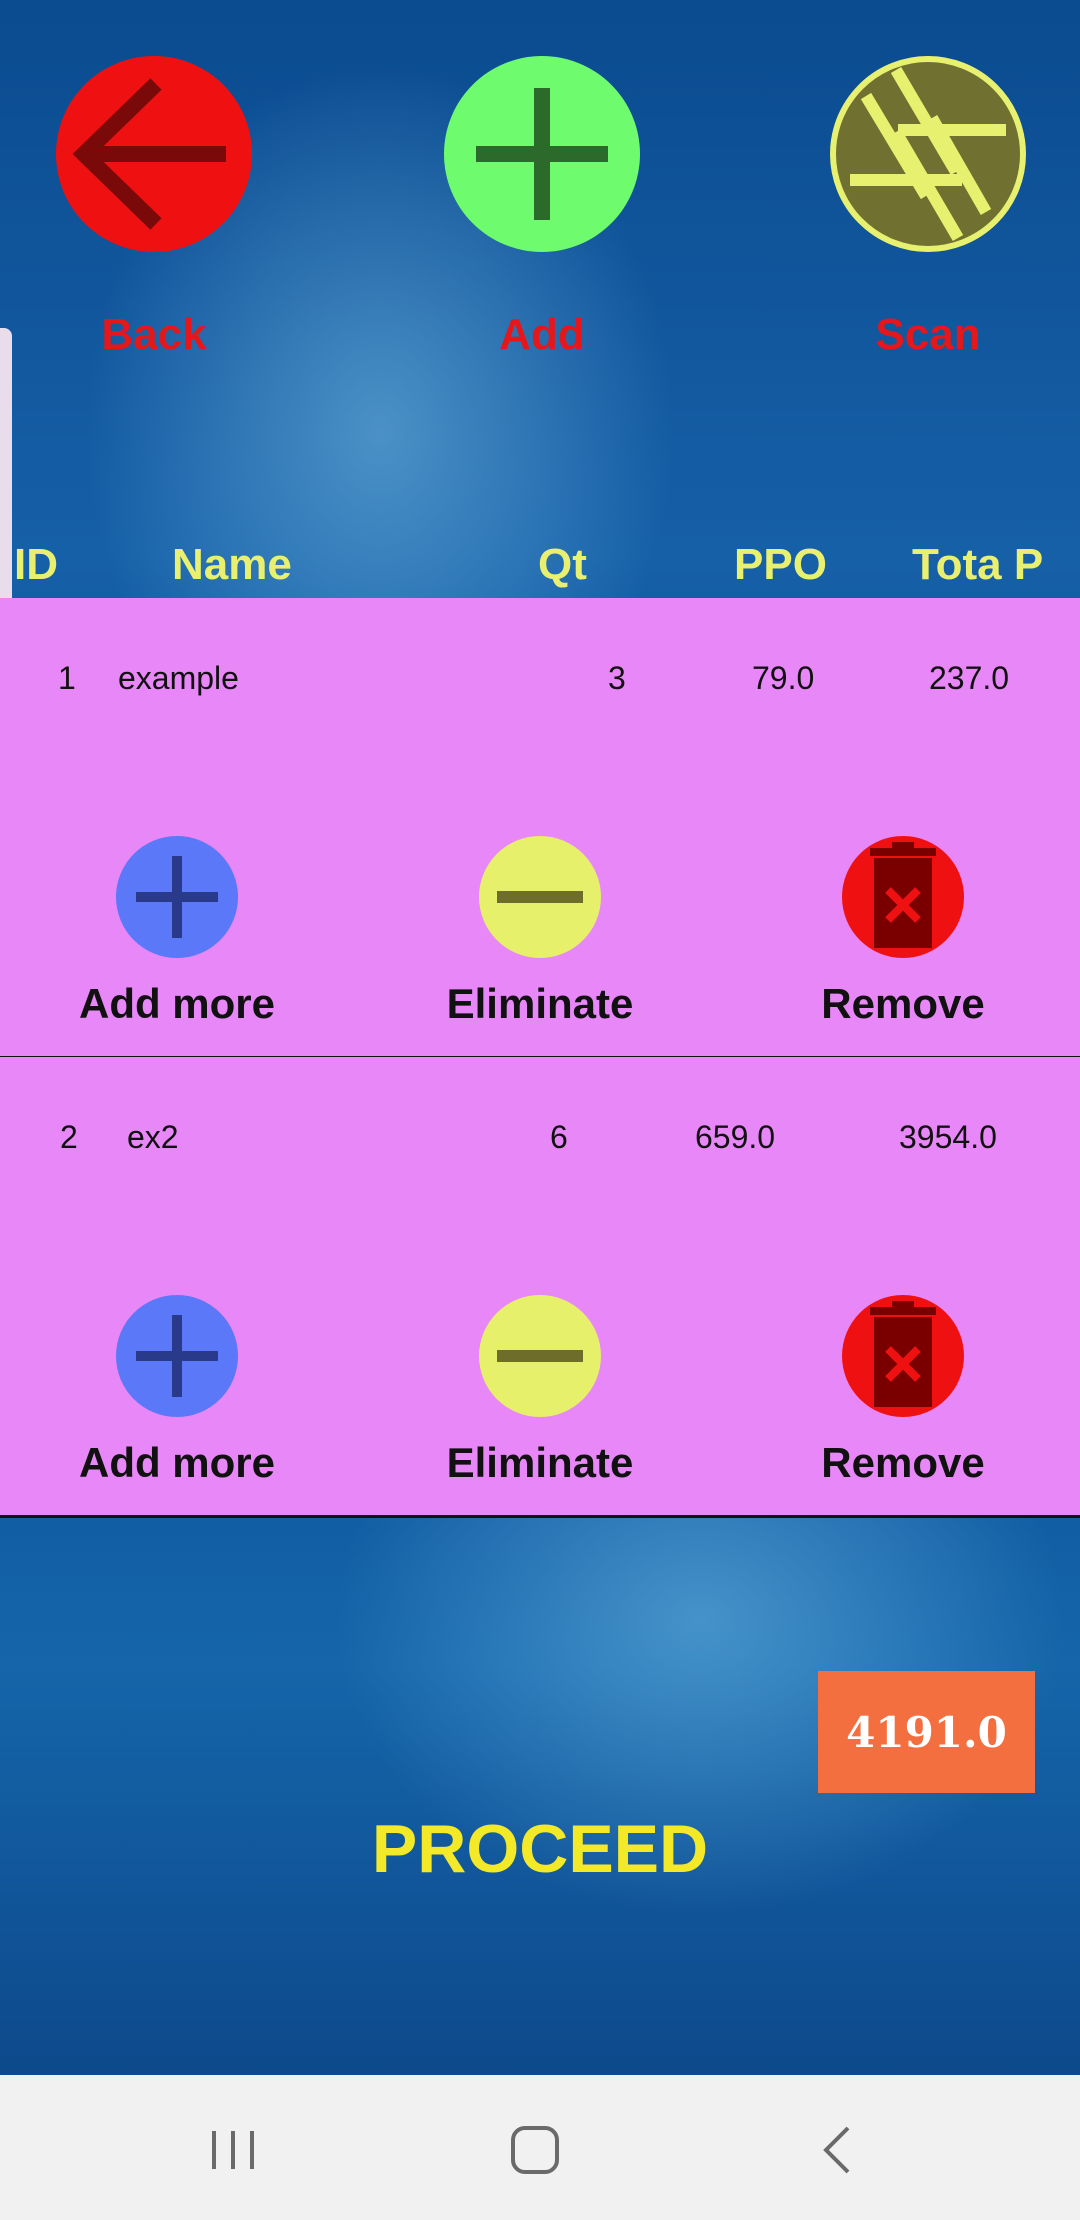 The image size is (1080, 2220). Describe the element at coordinates (617, 678) in the screenshot. I see `row-qty: 3` at that location.